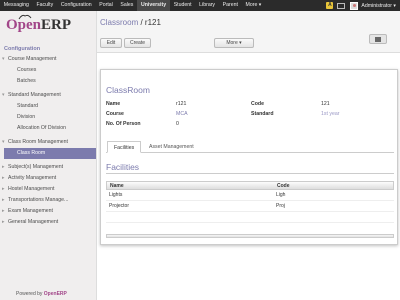  What do you see at coordinates (55, 294) in the screenshot?
I see `powered-by-link: OpenERP` at bounding box center [55, 294].